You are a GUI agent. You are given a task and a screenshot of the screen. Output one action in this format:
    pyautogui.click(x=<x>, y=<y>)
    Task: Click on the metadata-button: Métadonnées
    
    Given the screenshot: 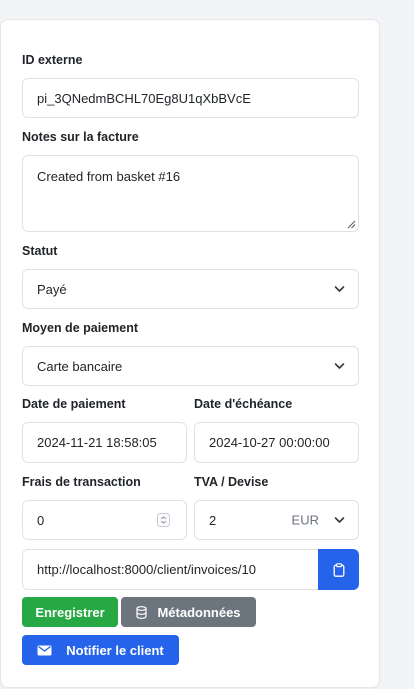 What is the action you would take?
    pyautogui.click(x=188, y=612)
    